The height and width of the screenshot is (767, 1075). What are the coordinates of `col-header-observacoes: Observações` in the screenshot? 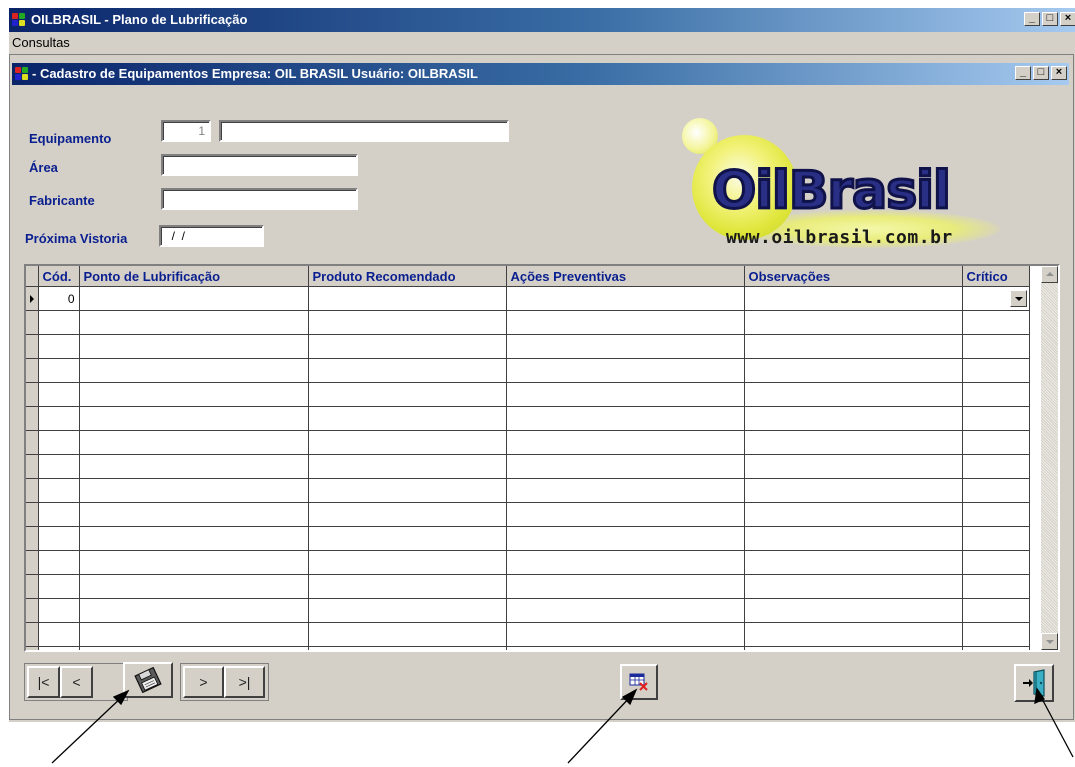 It's located at (853, 276).